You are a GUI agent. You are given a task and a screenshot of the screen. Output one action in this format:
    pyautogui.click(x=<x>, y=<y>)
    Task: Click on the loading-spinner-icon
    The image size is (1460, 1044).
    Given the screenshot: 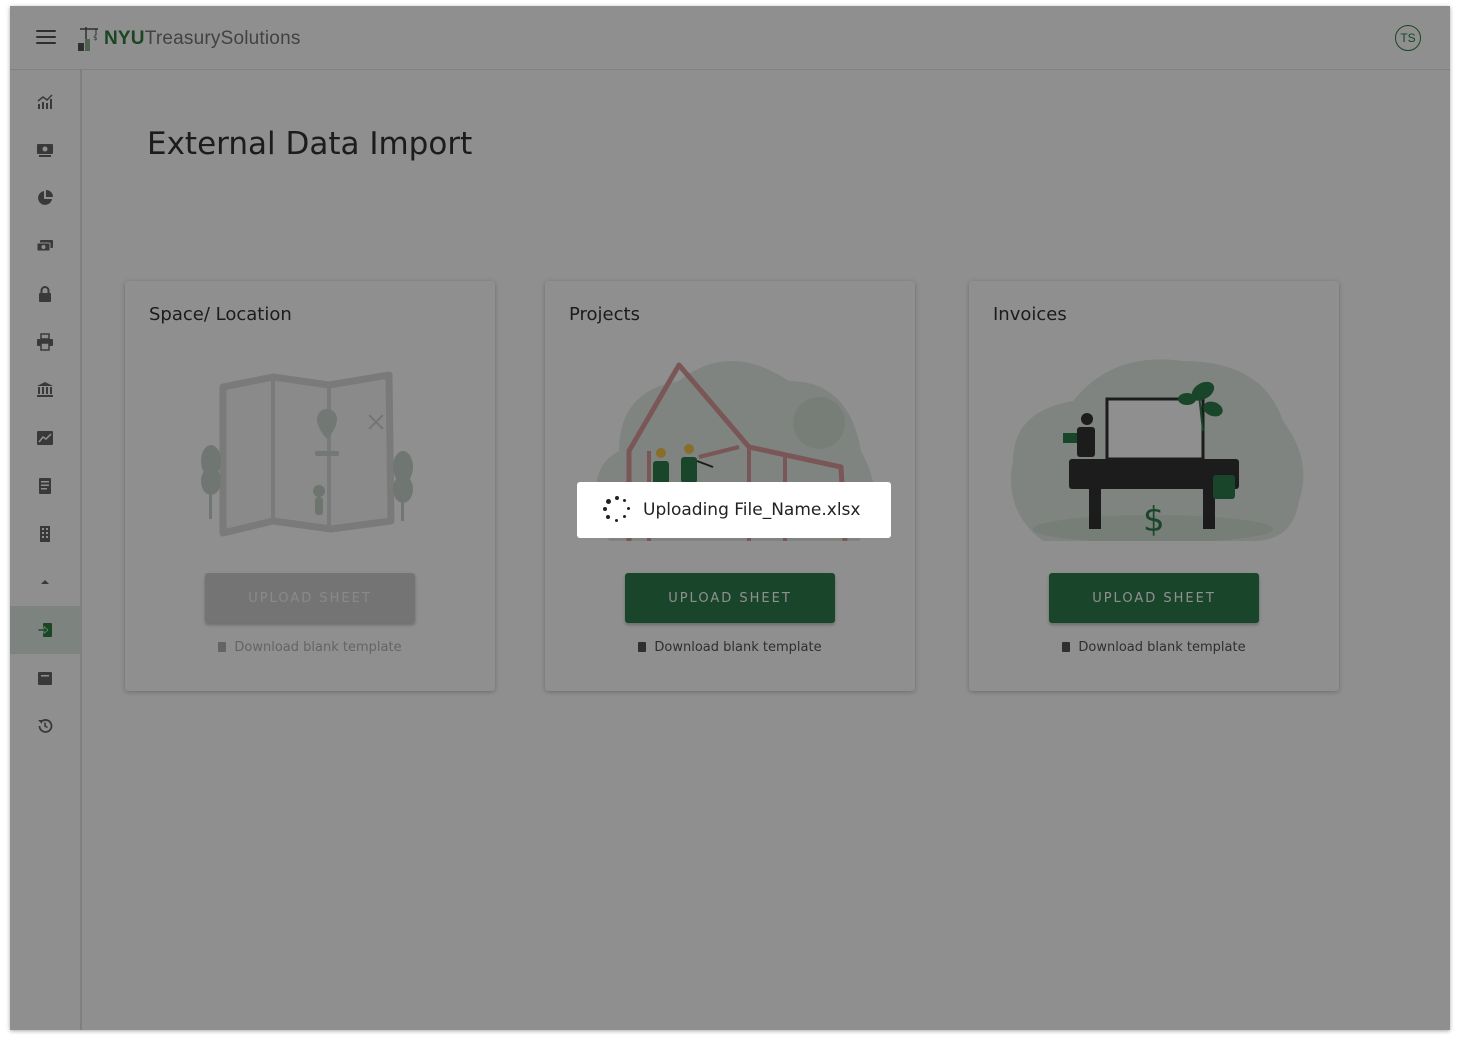 What is the action you would take?
    pyautogui.click(x=617, y=510)
    